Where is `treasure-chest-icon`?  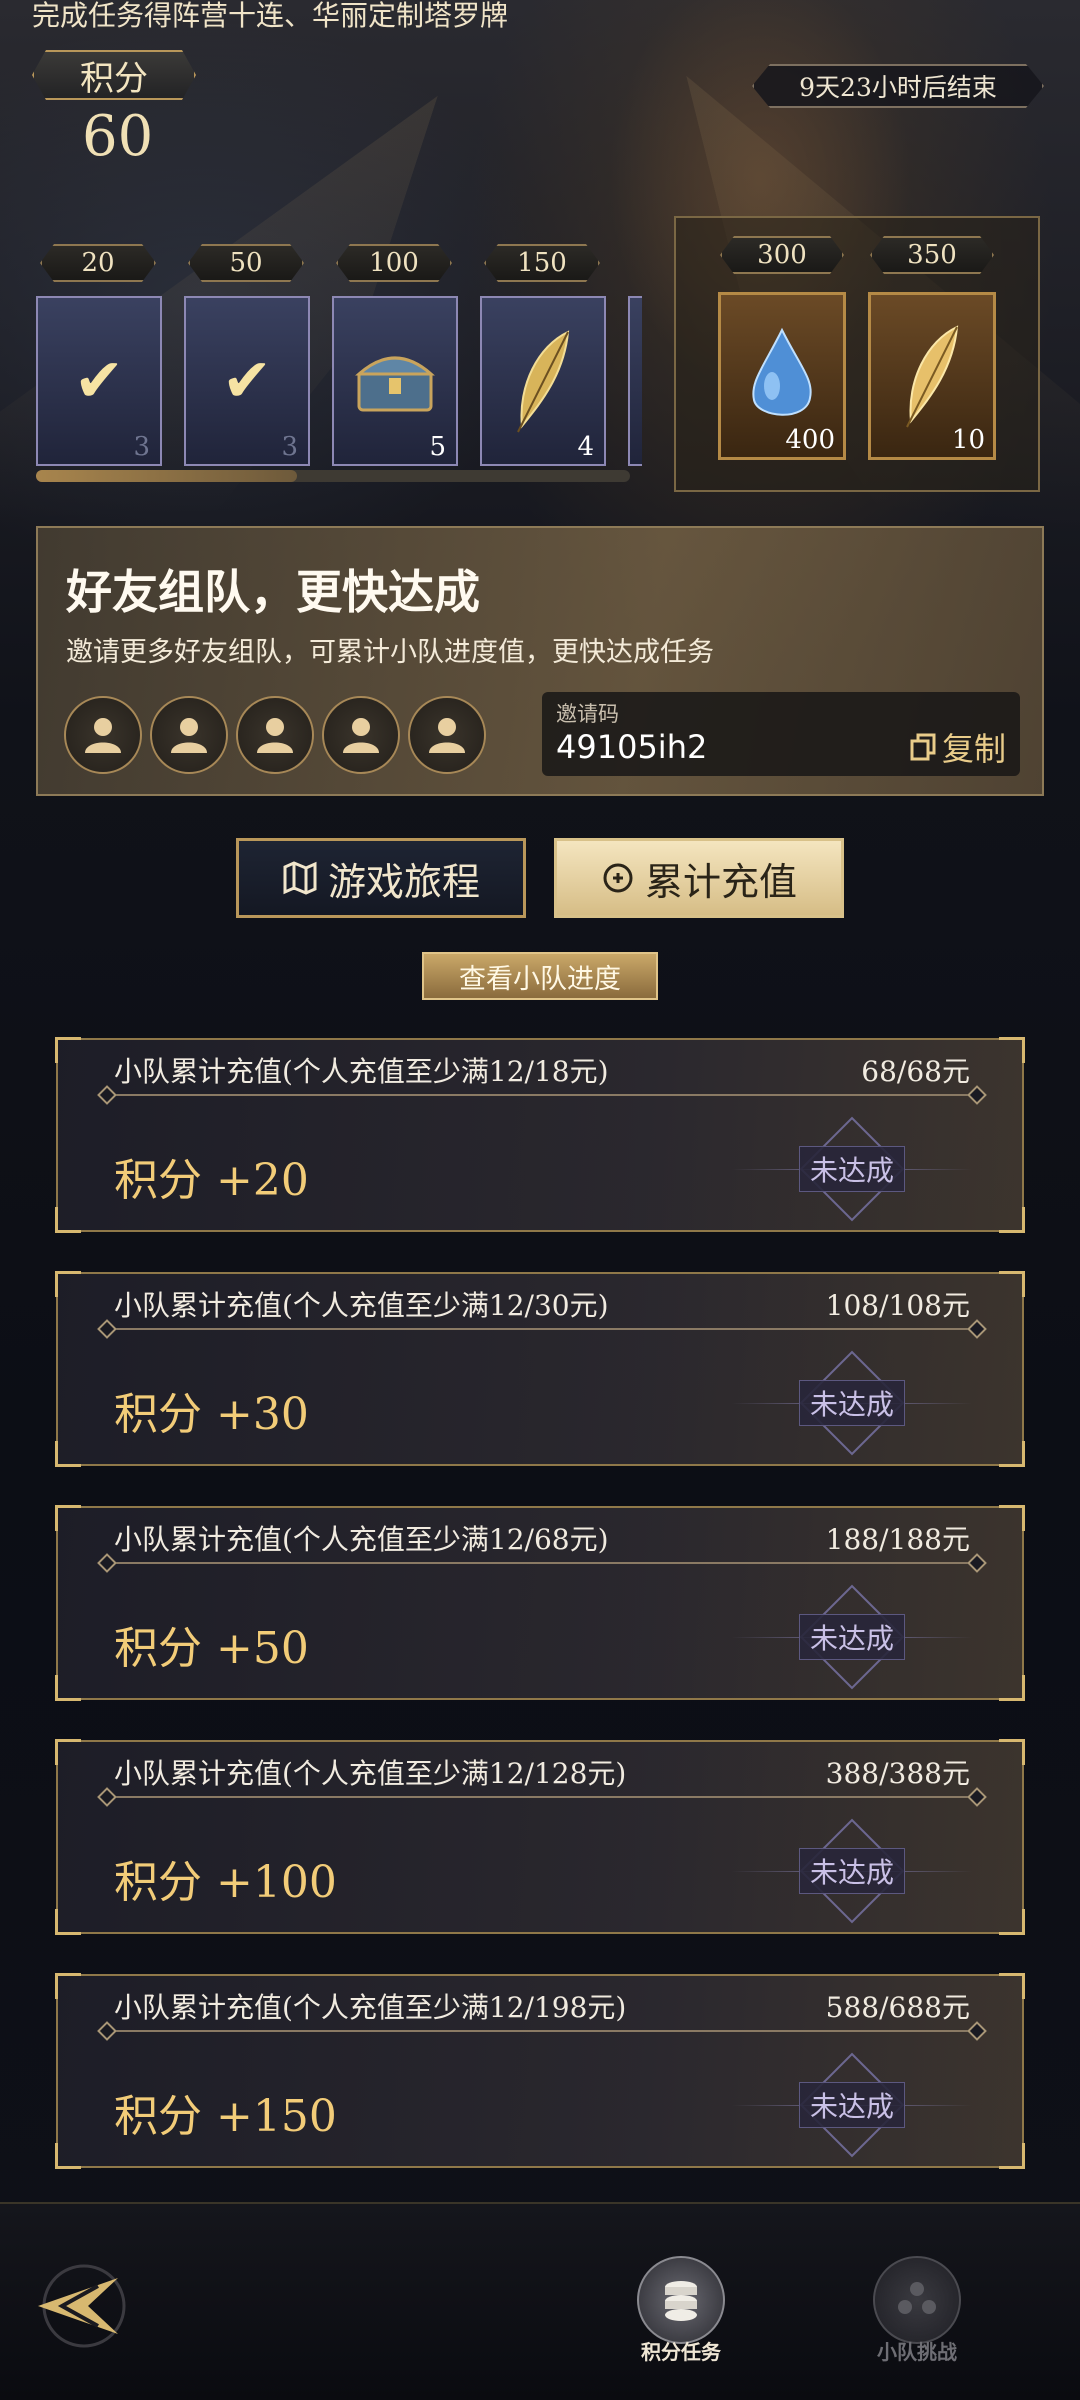 treasure-chest-icon is located at coordinates (395, 384).